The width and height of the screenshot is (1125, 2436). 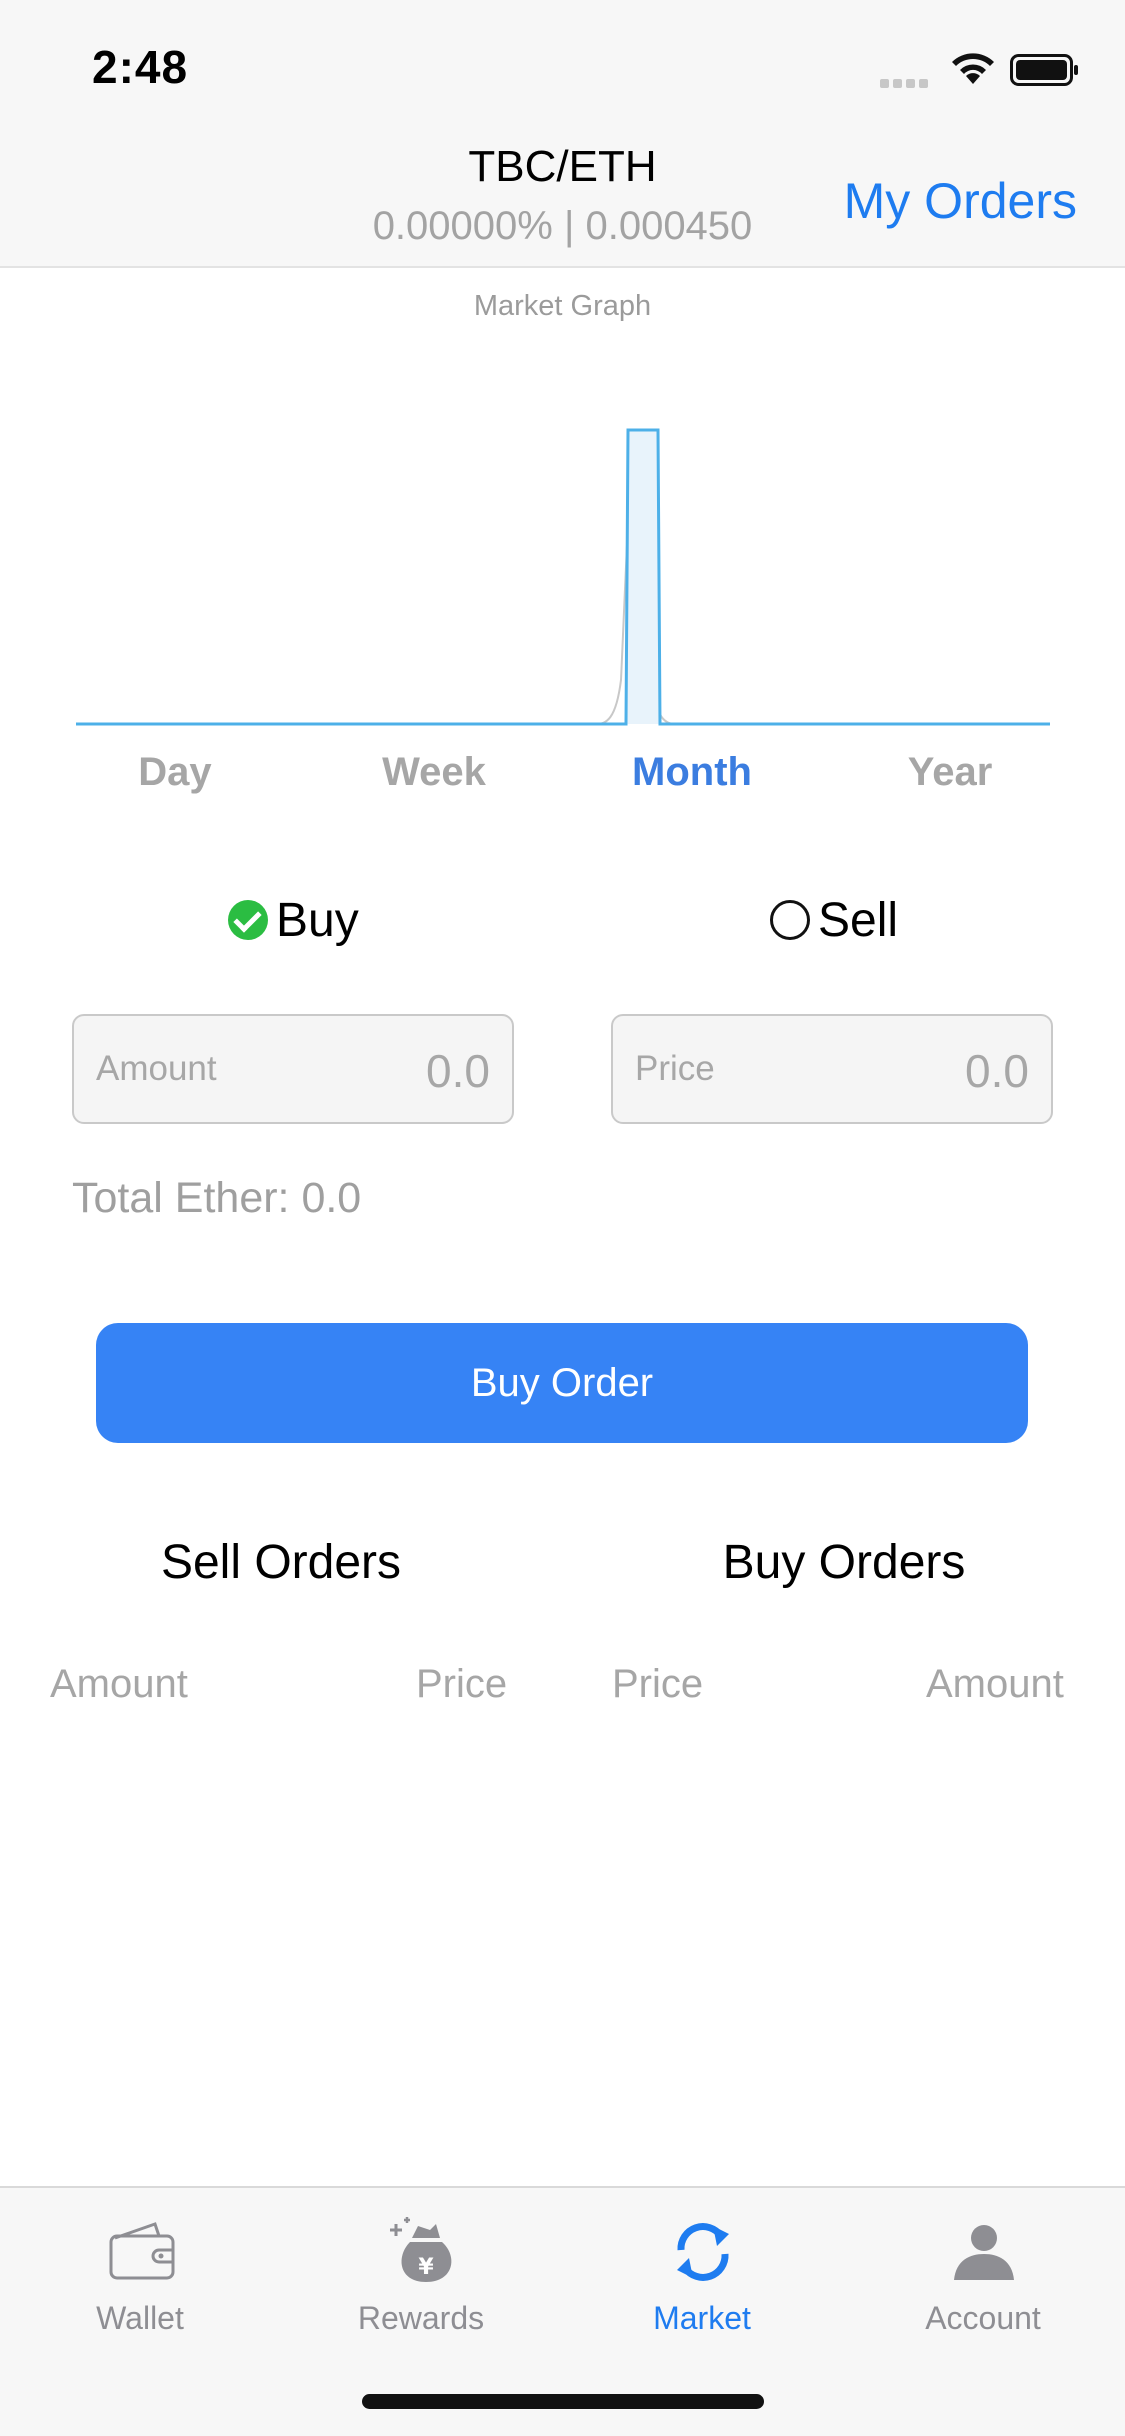 What do you see at coordinates (562, 780) in the screenshot?
I see `period-selector: Day Week Month Year` at bounding box center [562, 780].